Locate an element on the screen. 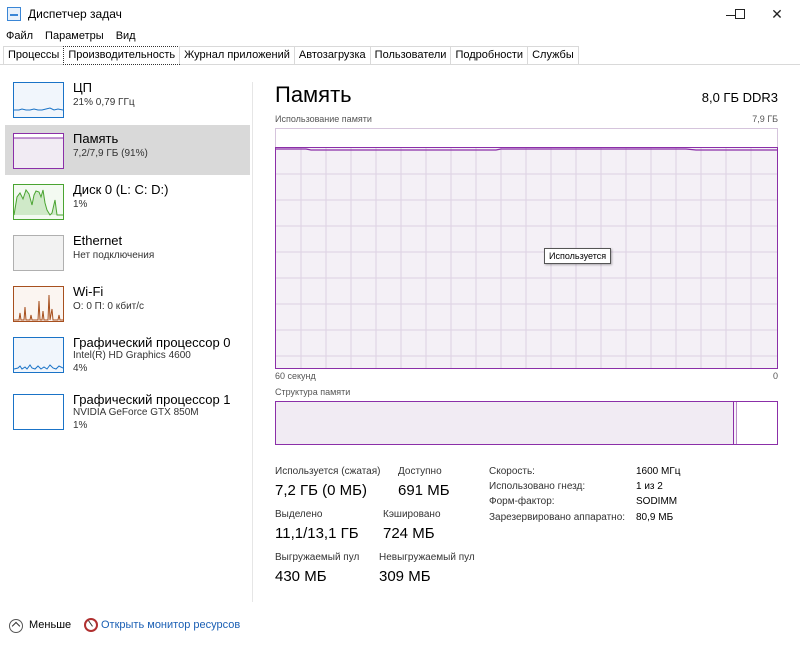 The width and height of the screenshot is (800, 646). detail-value: 80,9 МБ is located at coordinates (655, 517).